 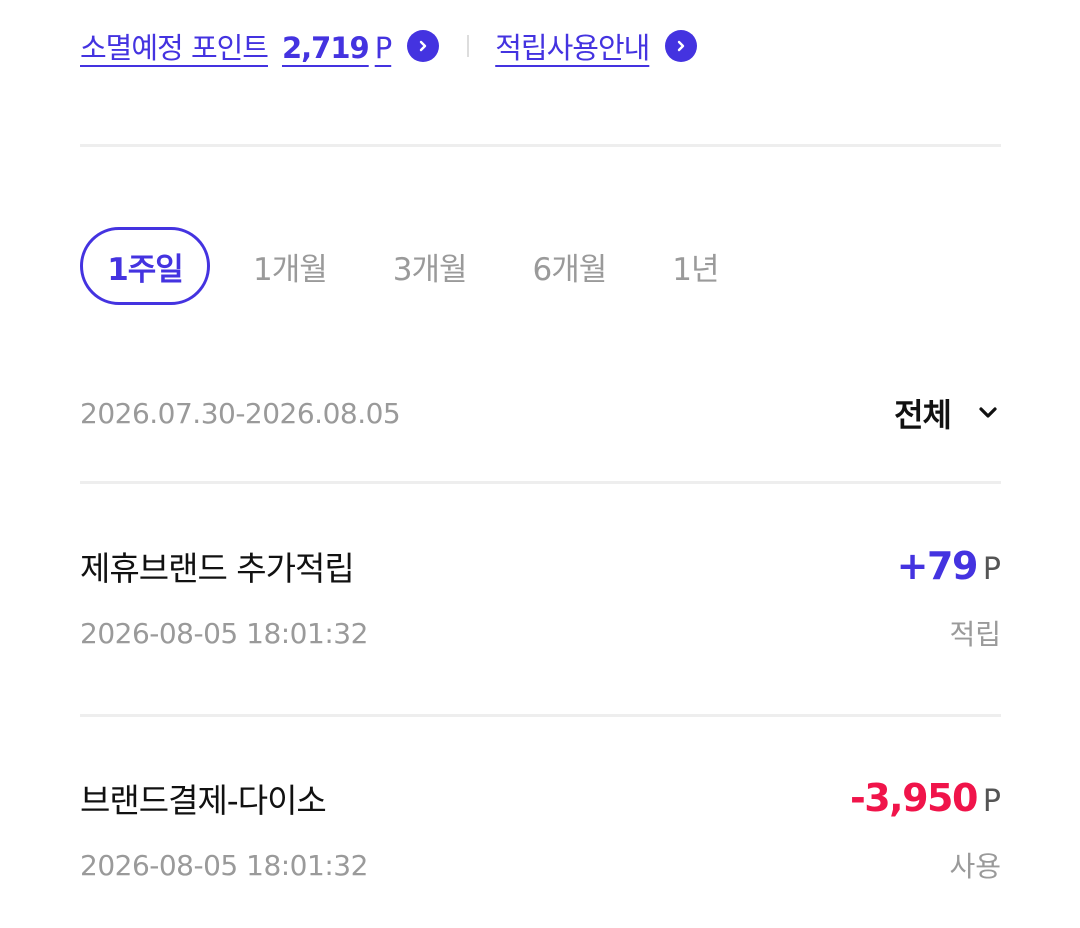 What do you see at coordinates (975, 634) in the screenshot?
I see `transaction-type: 적립` at bounding box center [975, 634].